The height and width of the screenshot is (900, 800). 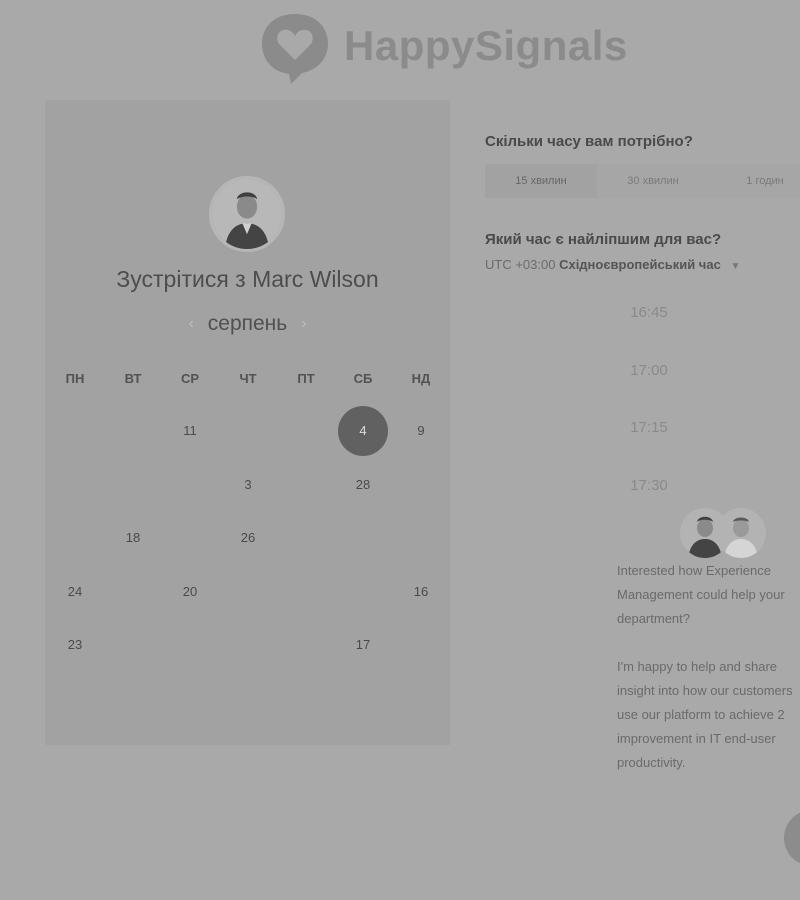 I want to click on calendar-day: 28, so click(x=363, y=485).